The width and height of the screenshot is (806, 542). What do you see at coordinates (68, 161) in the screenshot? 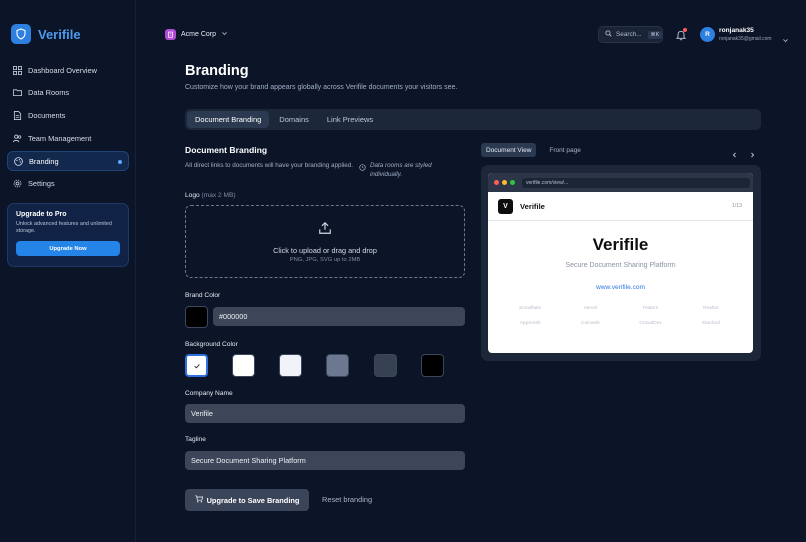
I see `sidebar-item-branding: Branding` at bounding box center [68, 161].